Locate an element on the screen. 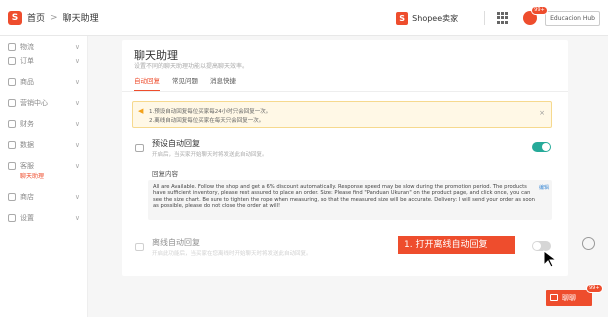 The image size is (608, 317). sidebar-item-label: 设置 is located at coordinates (27, 218).